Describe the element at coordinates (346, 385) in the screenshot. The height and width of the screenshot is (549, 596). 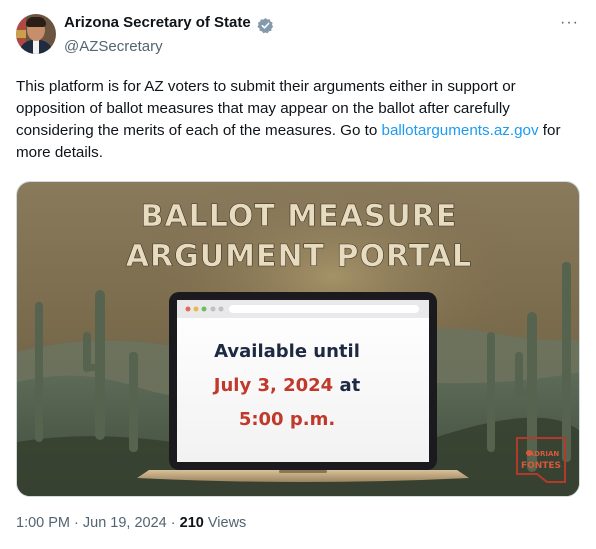
I see `laptop-at: at` at that location.